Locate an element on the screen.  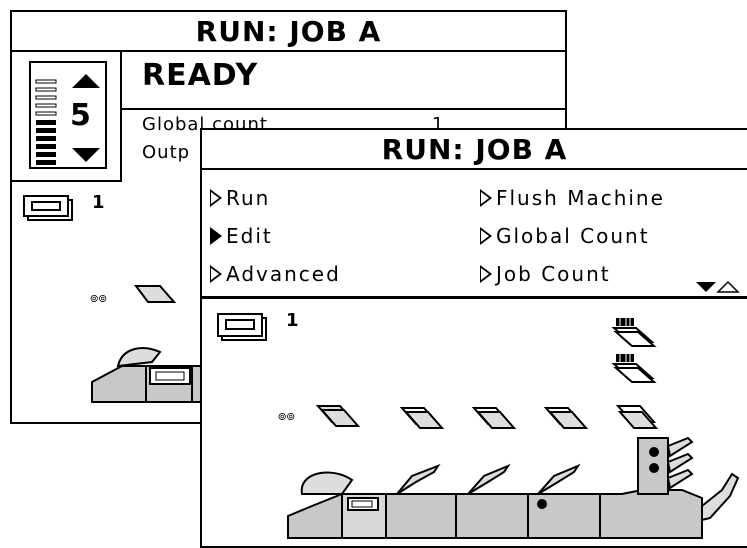
scroll-up-icon is located at coordinates (728, 286).